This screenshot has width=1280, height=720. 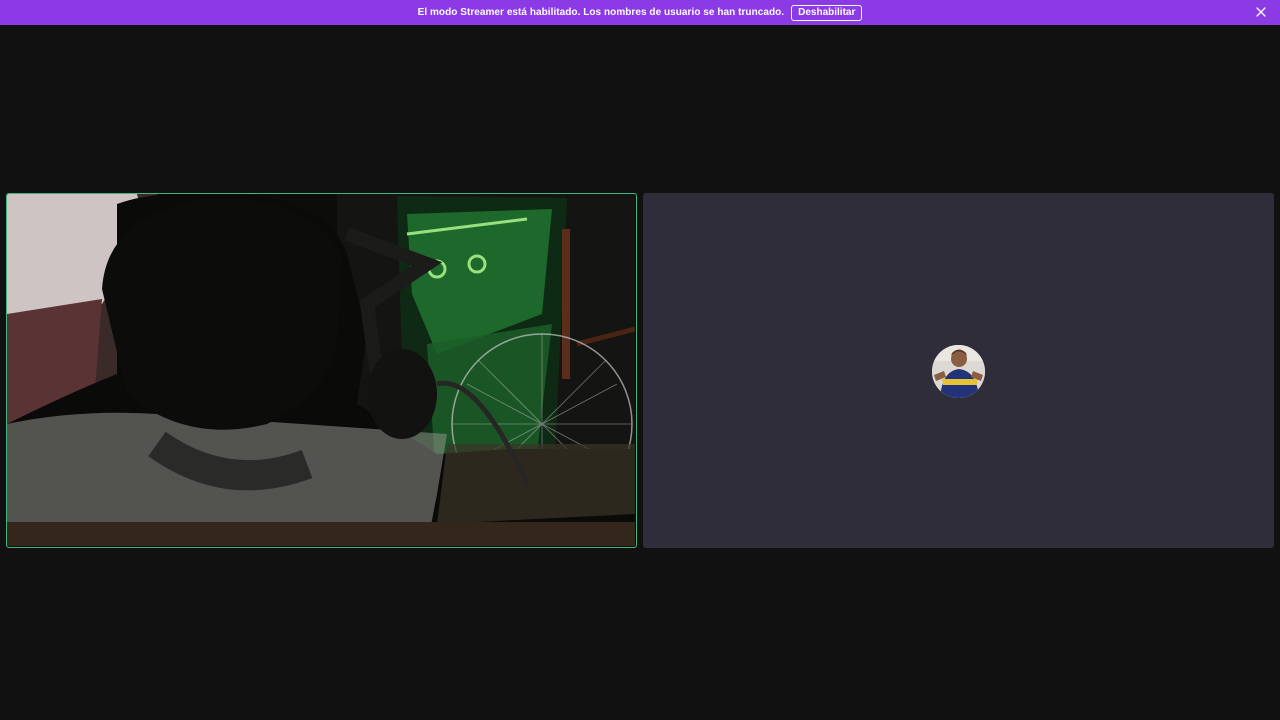 I want to click on user-avatar, so click(x=958, y=371).